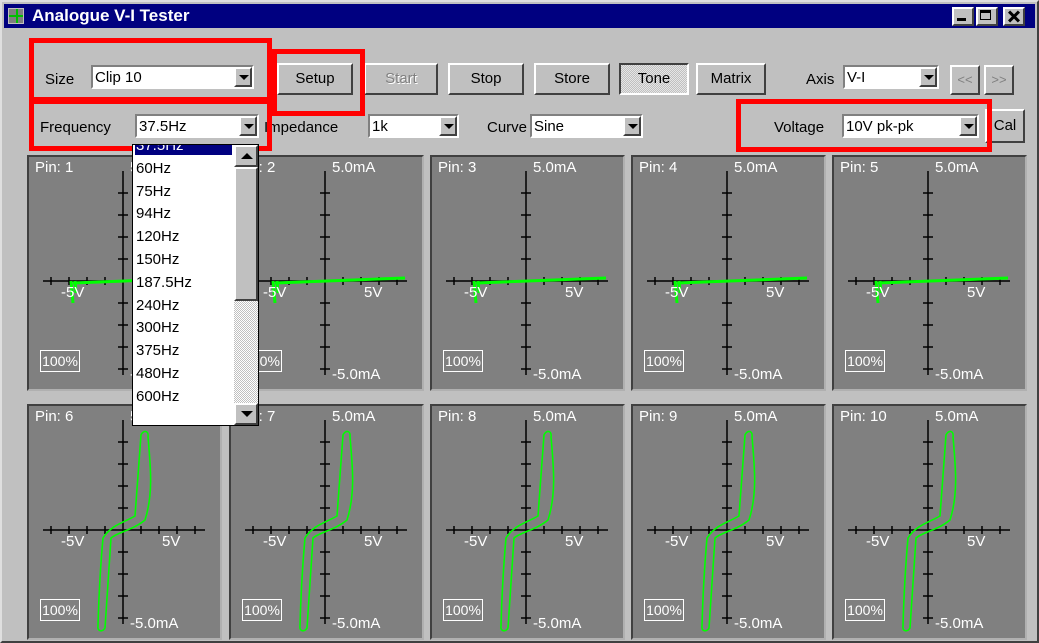 The height and width of the screenshot is (643, 1039). I want to click on frequency-option: 375Hz, so click(157, 351).